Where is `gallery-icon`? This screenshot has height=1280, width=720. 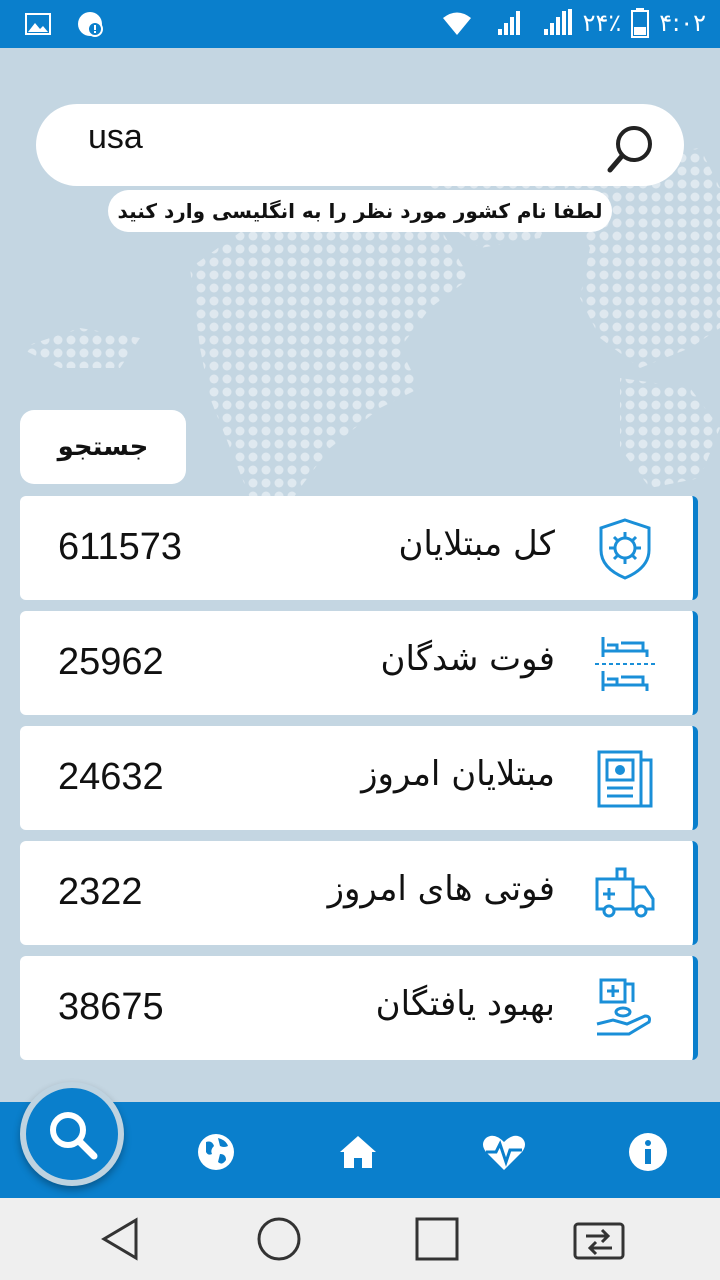
gallery-icon is located at coordinates (38, 24).